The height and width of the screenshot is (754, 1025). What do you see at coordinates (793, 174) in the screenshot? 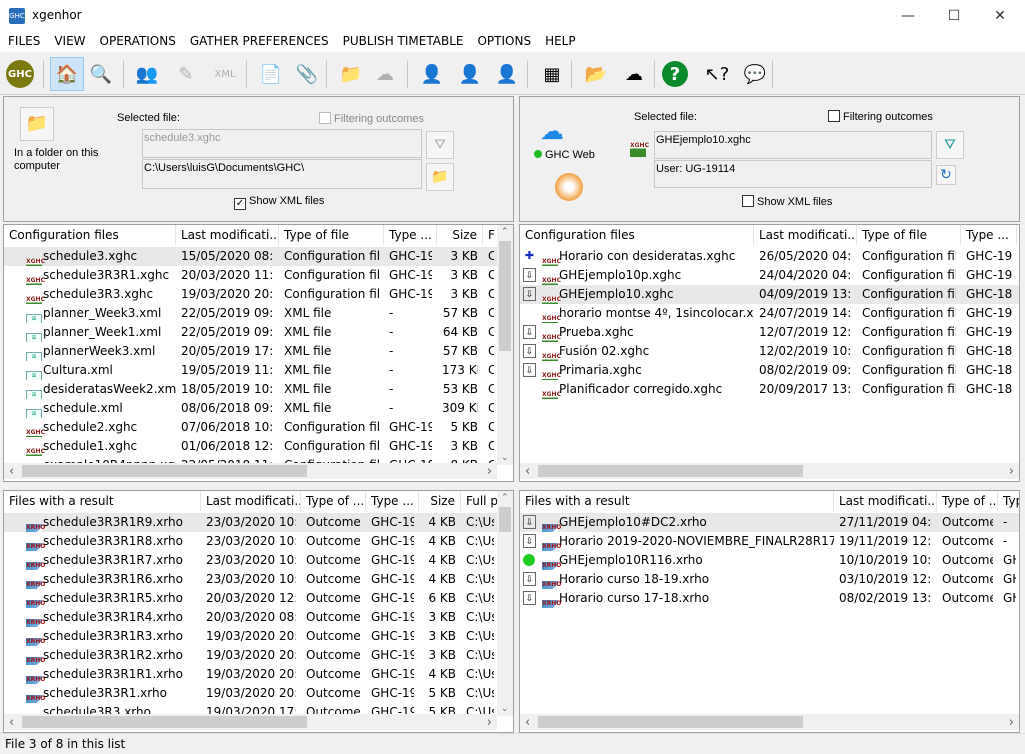
I see `user-field: User: UG-19114` at bounding box center [793, 174].